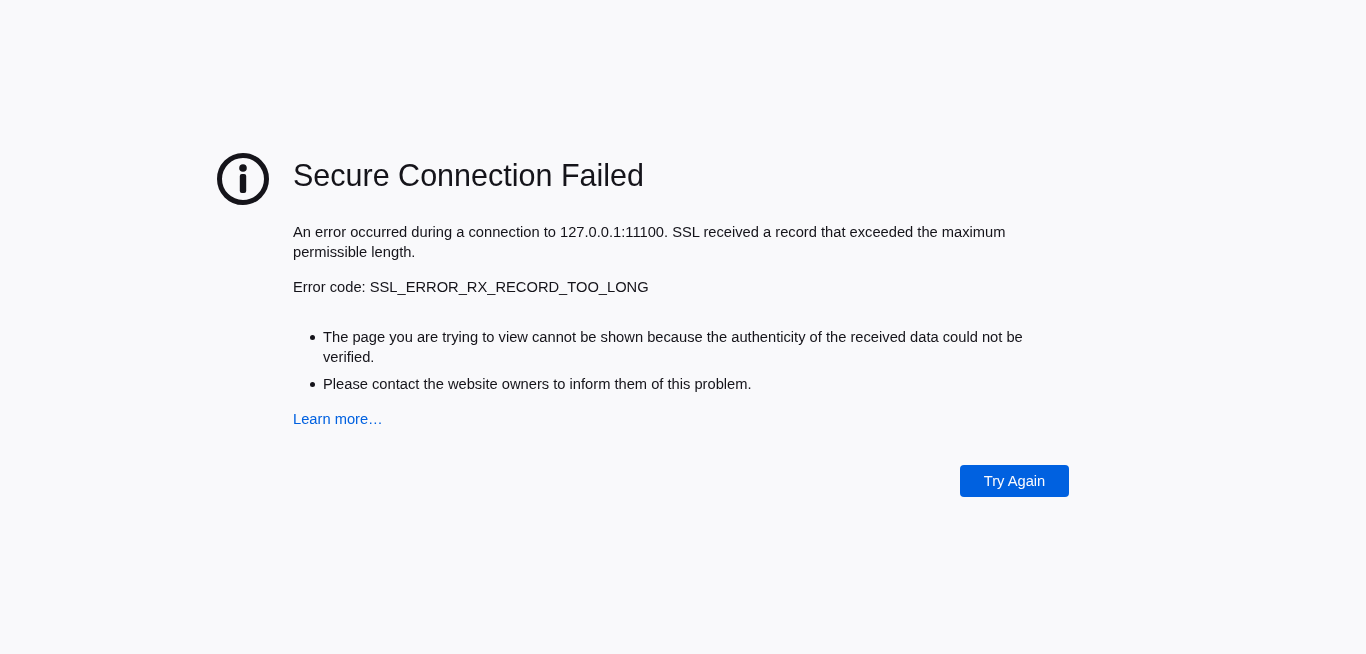 This screenshot has width=1366, height=654. What do you see at coordinates (650, 242) in the screenshot?
I see `error-description: An error occurred during a connection to 127.0.0.1:11100. SSL received a record that exceeded the maximum permissible length.` at bounding box center [650, 242].